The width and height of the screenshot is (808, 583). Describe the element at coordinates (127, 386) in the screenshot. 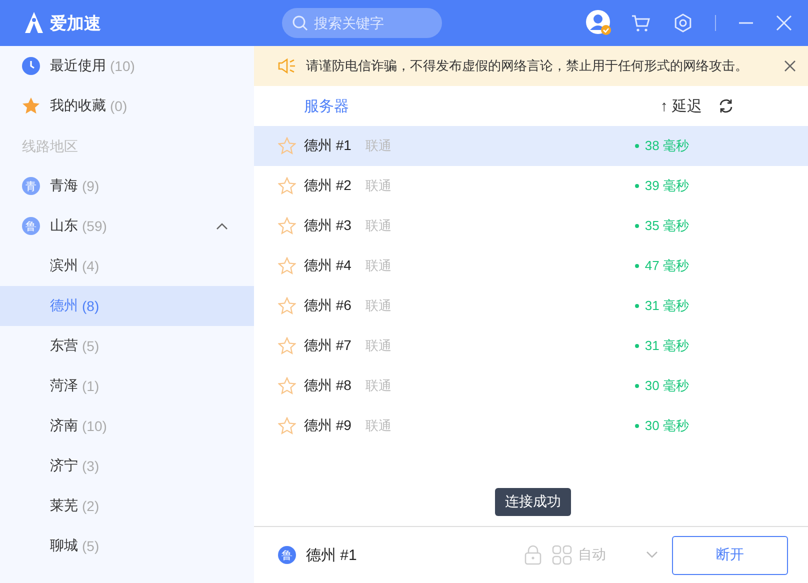

I see `city-item: 菏泽 (1)` at that location.